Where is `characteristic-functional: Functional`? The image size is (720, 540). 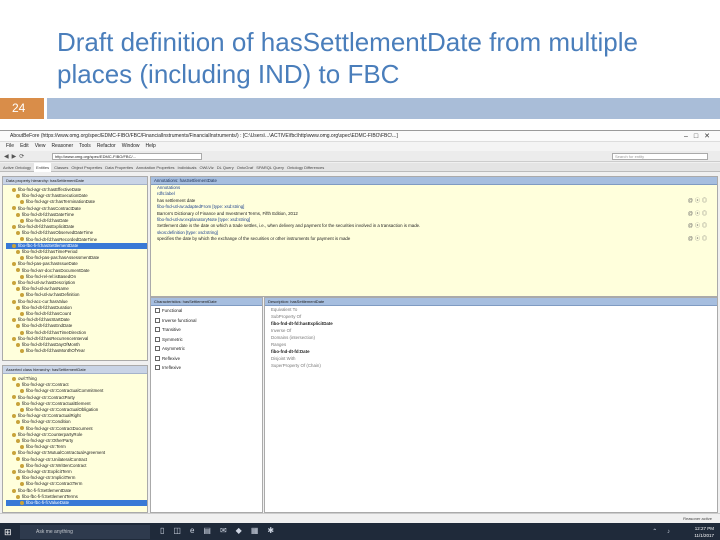
characteristic-functional: Functional is located at coordinates (206, 311).